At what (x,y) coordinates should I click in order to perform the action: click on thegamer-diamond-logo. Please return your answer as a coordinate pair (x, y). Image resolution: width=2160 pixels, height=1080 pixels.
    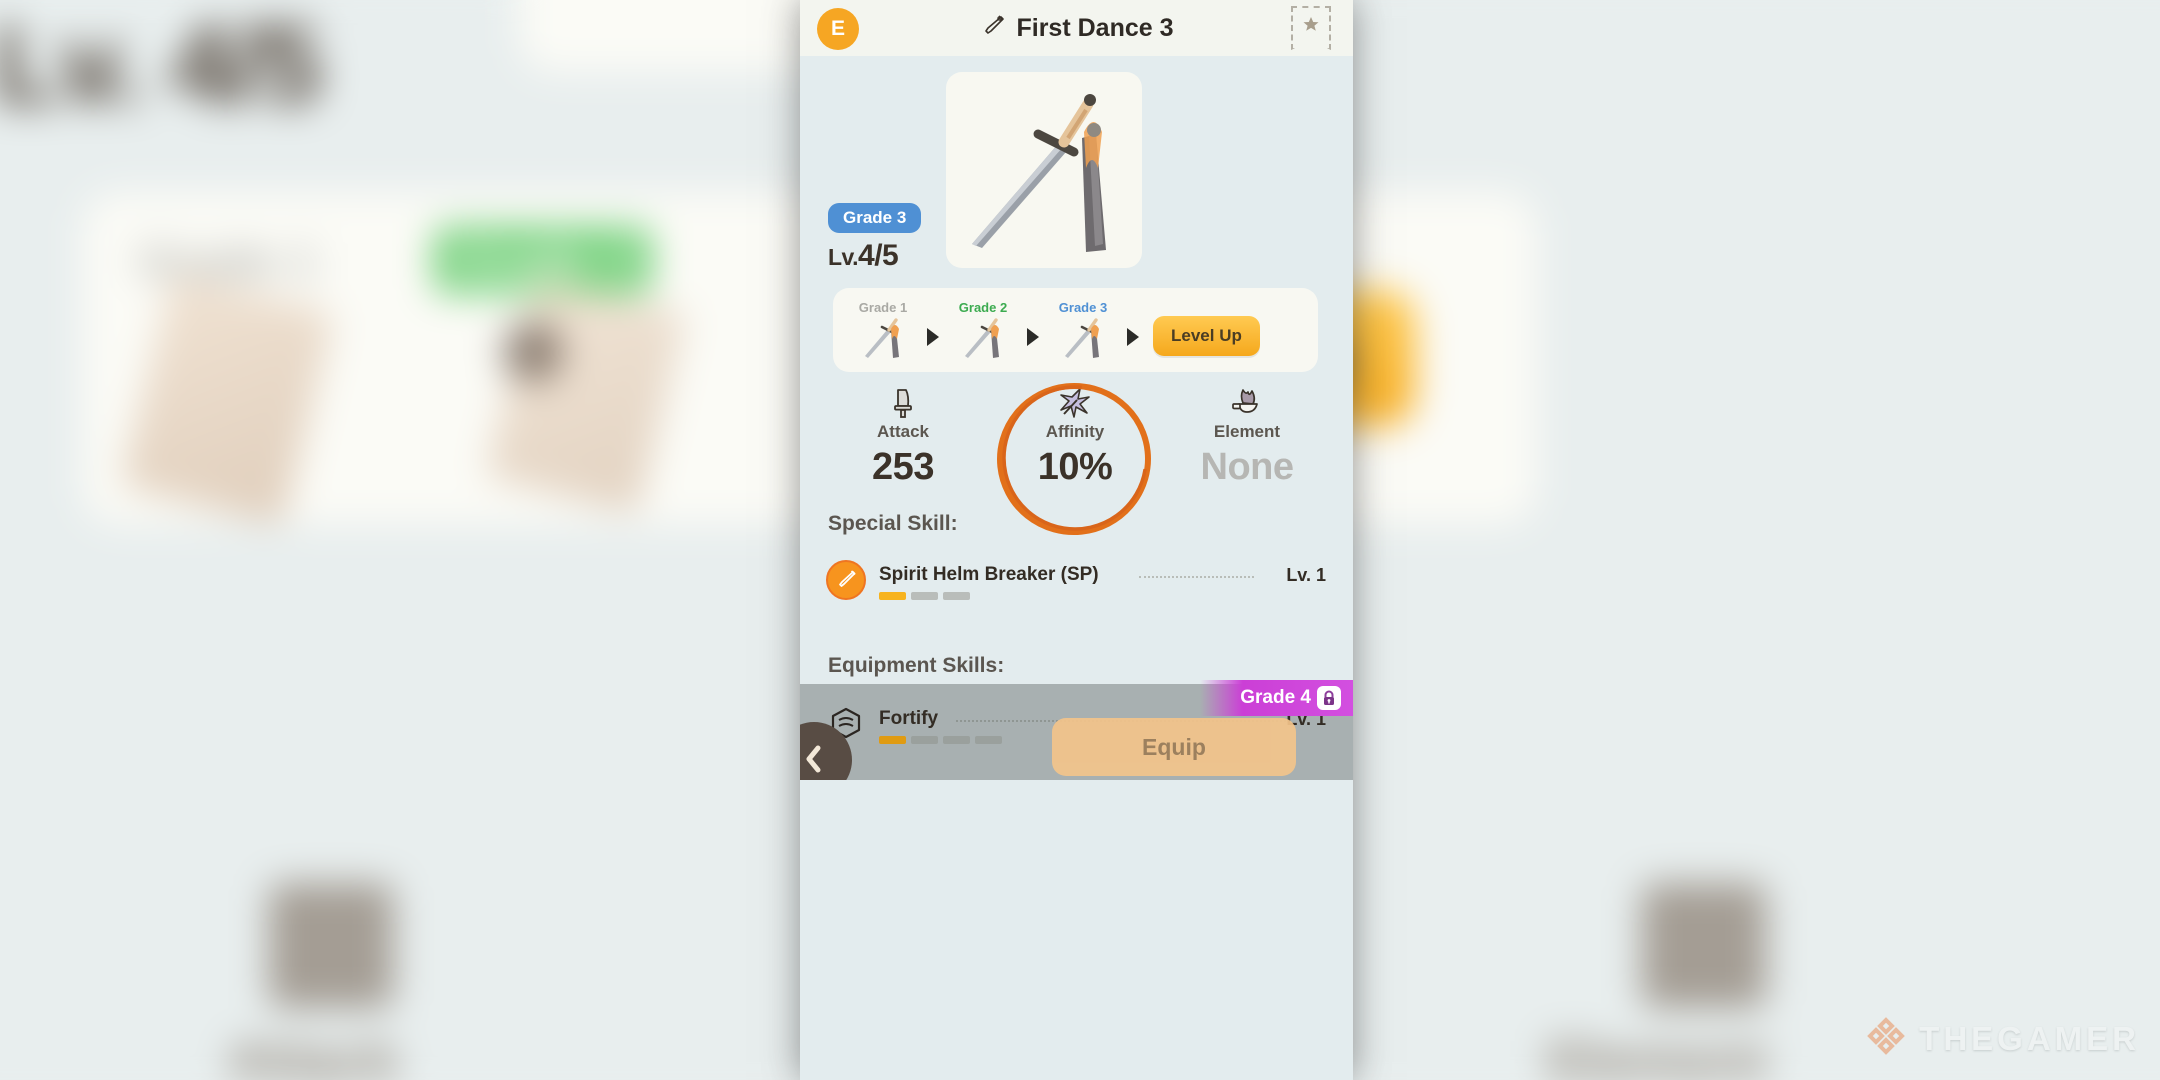
    Looking at the image, I should click on (1886, 1038).